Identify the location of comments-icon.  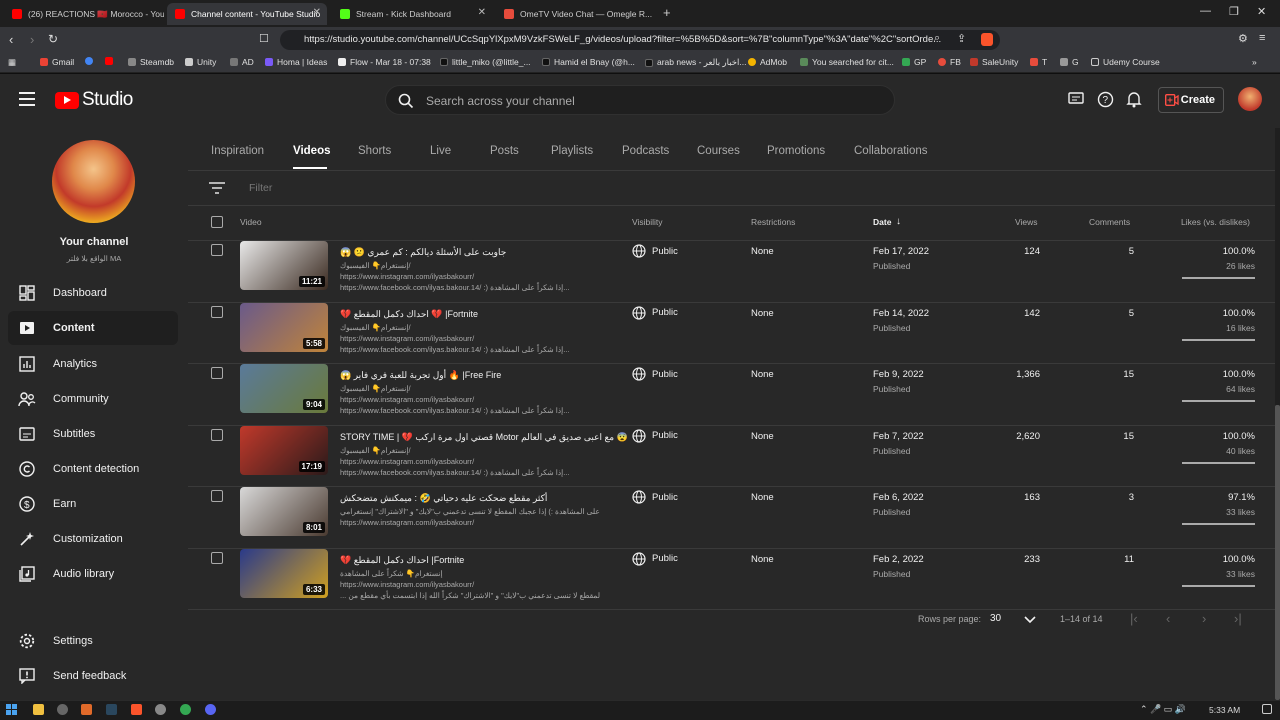
(1076, 99).